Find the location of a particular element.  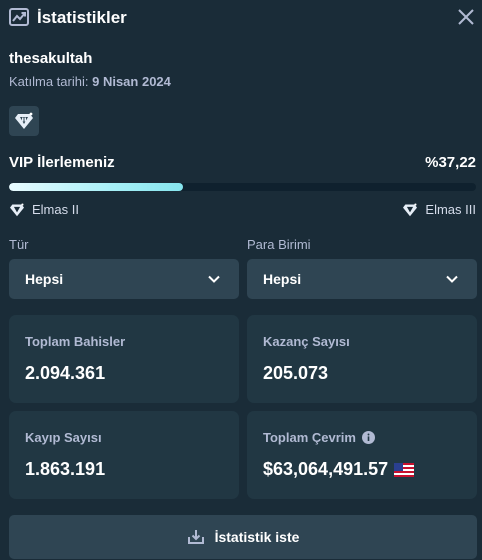

vip-badge is located at coordinates (24, 121).